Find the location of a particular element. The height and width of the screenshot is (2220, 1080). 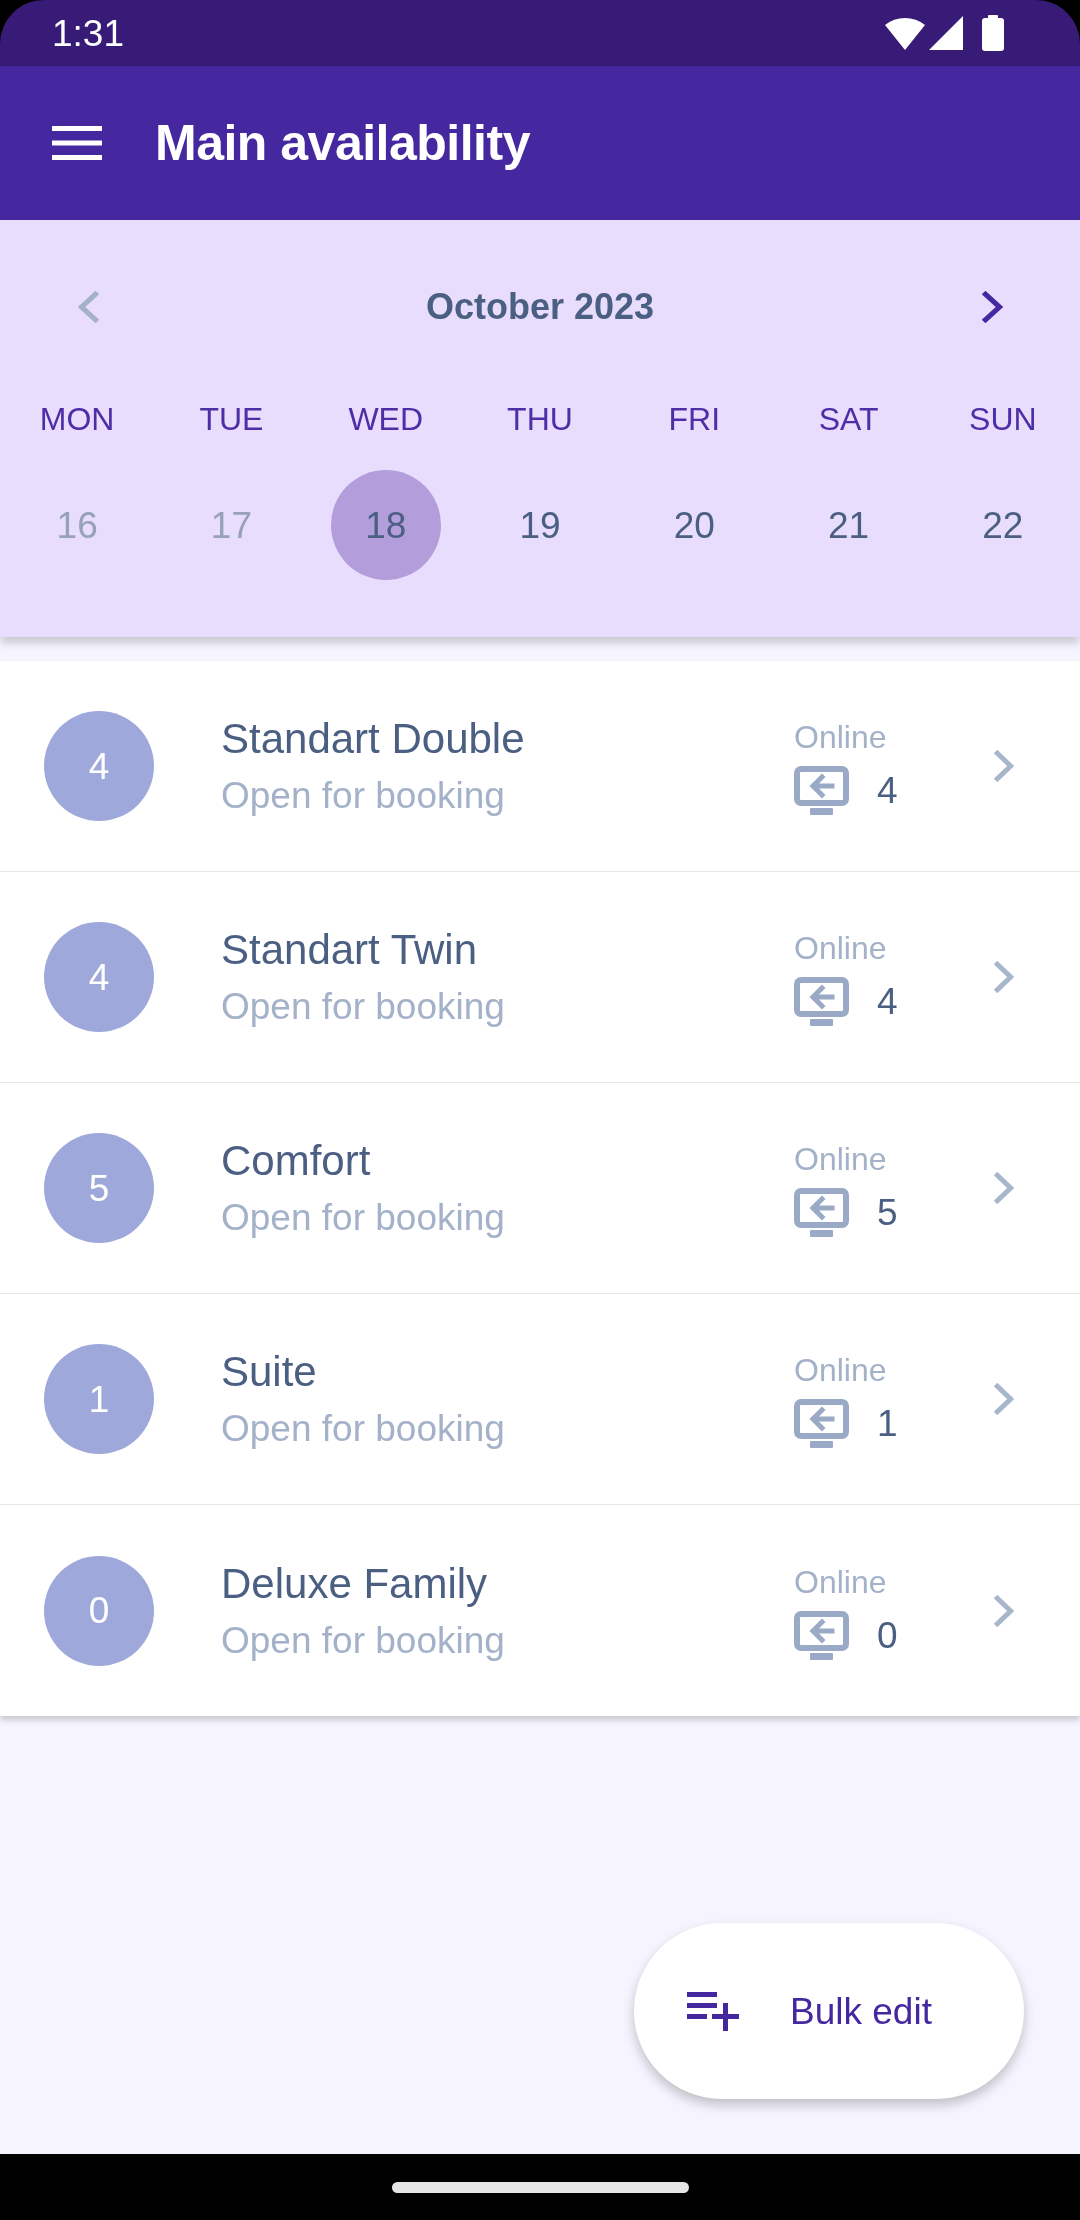

month-title: October 2023 is located at coordinates (540, 307).